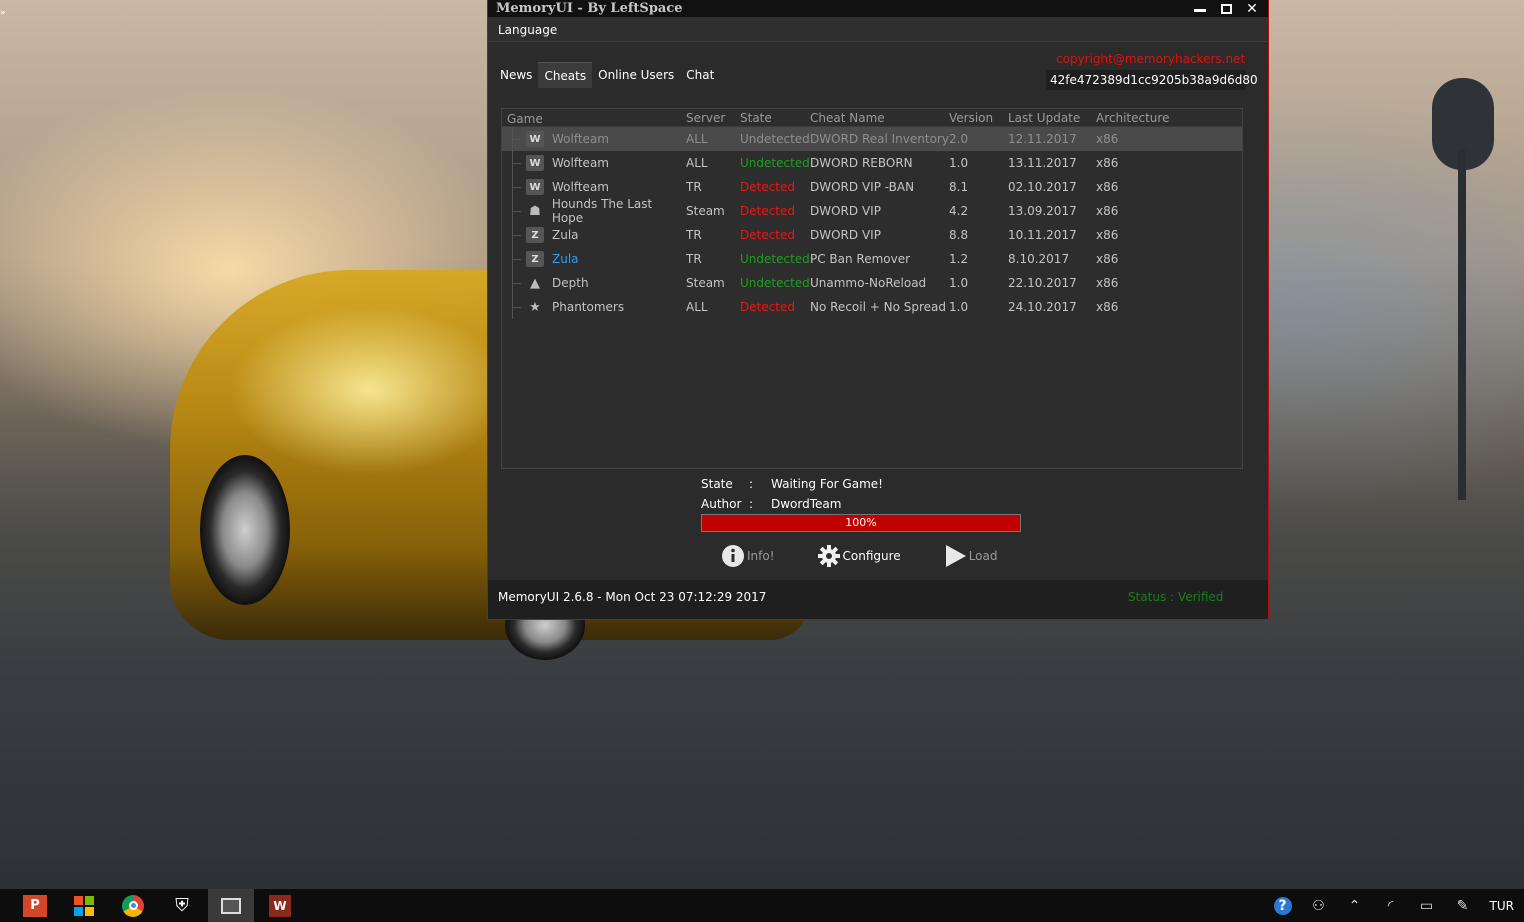 This screenshot has height=922, width=1524. Describe the element at coordinates (1502, 906) in the screenshot. I see `language-indicator: TUR` at that location.